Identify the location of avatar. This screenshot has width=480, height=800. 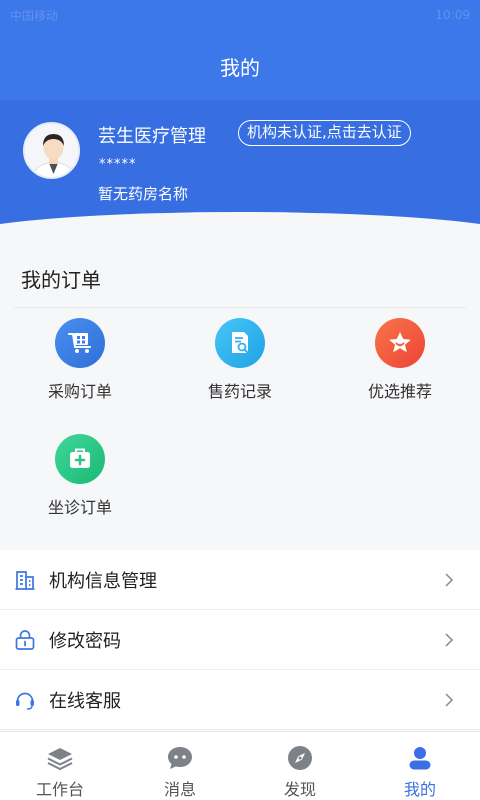
(51, 150).